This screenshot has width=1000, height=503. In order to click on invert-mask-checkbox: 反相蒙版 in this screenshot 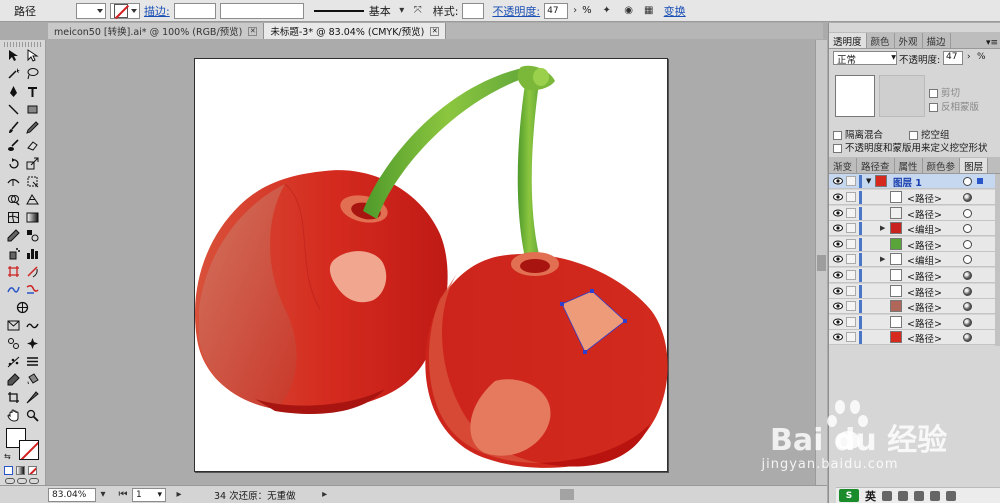, I will do `click(954, 106)`.